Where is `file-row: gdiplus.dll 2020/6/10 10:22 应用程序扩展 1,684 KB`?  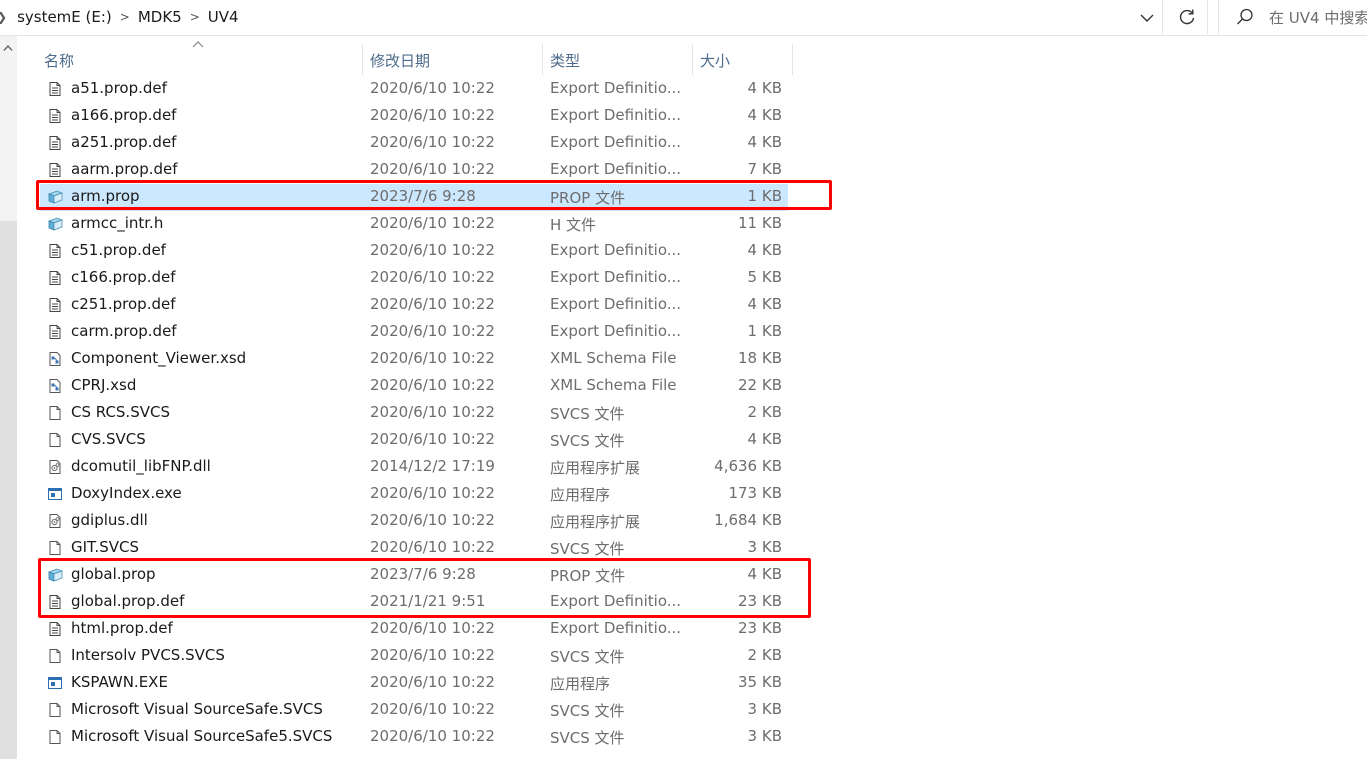 file-row: gdiplus.dll 2020/6/10 10:22 应用程序扩展 1,684 KB is located at coordinates (414, 521).